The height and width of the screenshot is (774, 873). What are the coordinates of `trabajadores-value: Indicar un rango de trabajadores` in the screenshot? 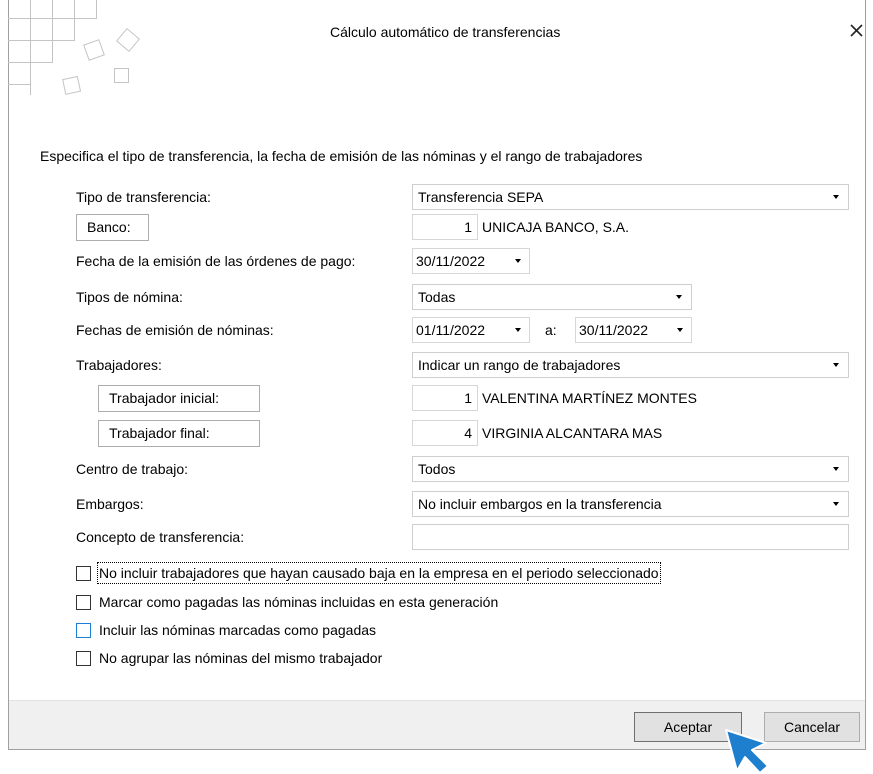 It's located at (519, 365).